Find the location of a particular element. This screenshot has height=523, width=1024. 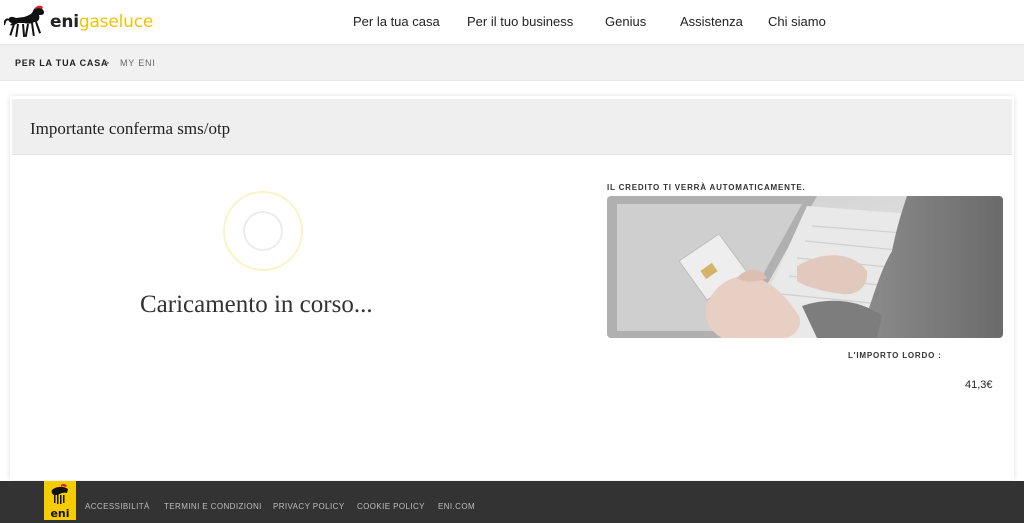

breadcrumb-per-la-tua-casa: PER LA TUA CASA is located at coordinates (61, 63).